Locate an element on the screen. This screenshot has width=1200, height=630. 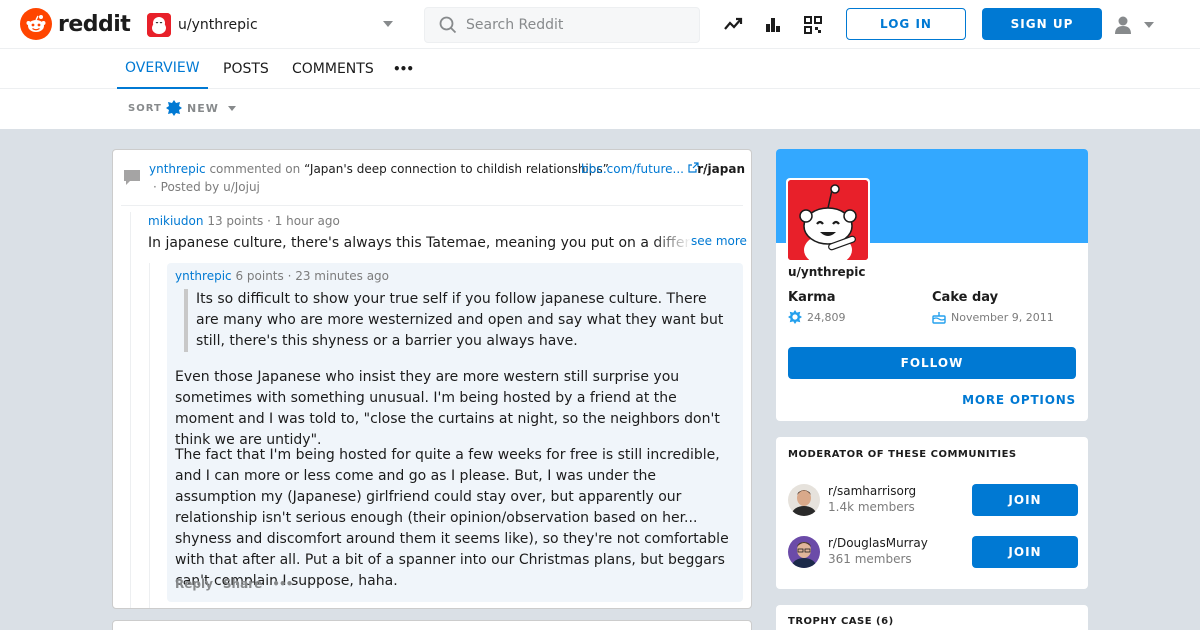
moderator-title: MODERATOR OF THESE COMMUNITIES is located at coordinates (902, 454).